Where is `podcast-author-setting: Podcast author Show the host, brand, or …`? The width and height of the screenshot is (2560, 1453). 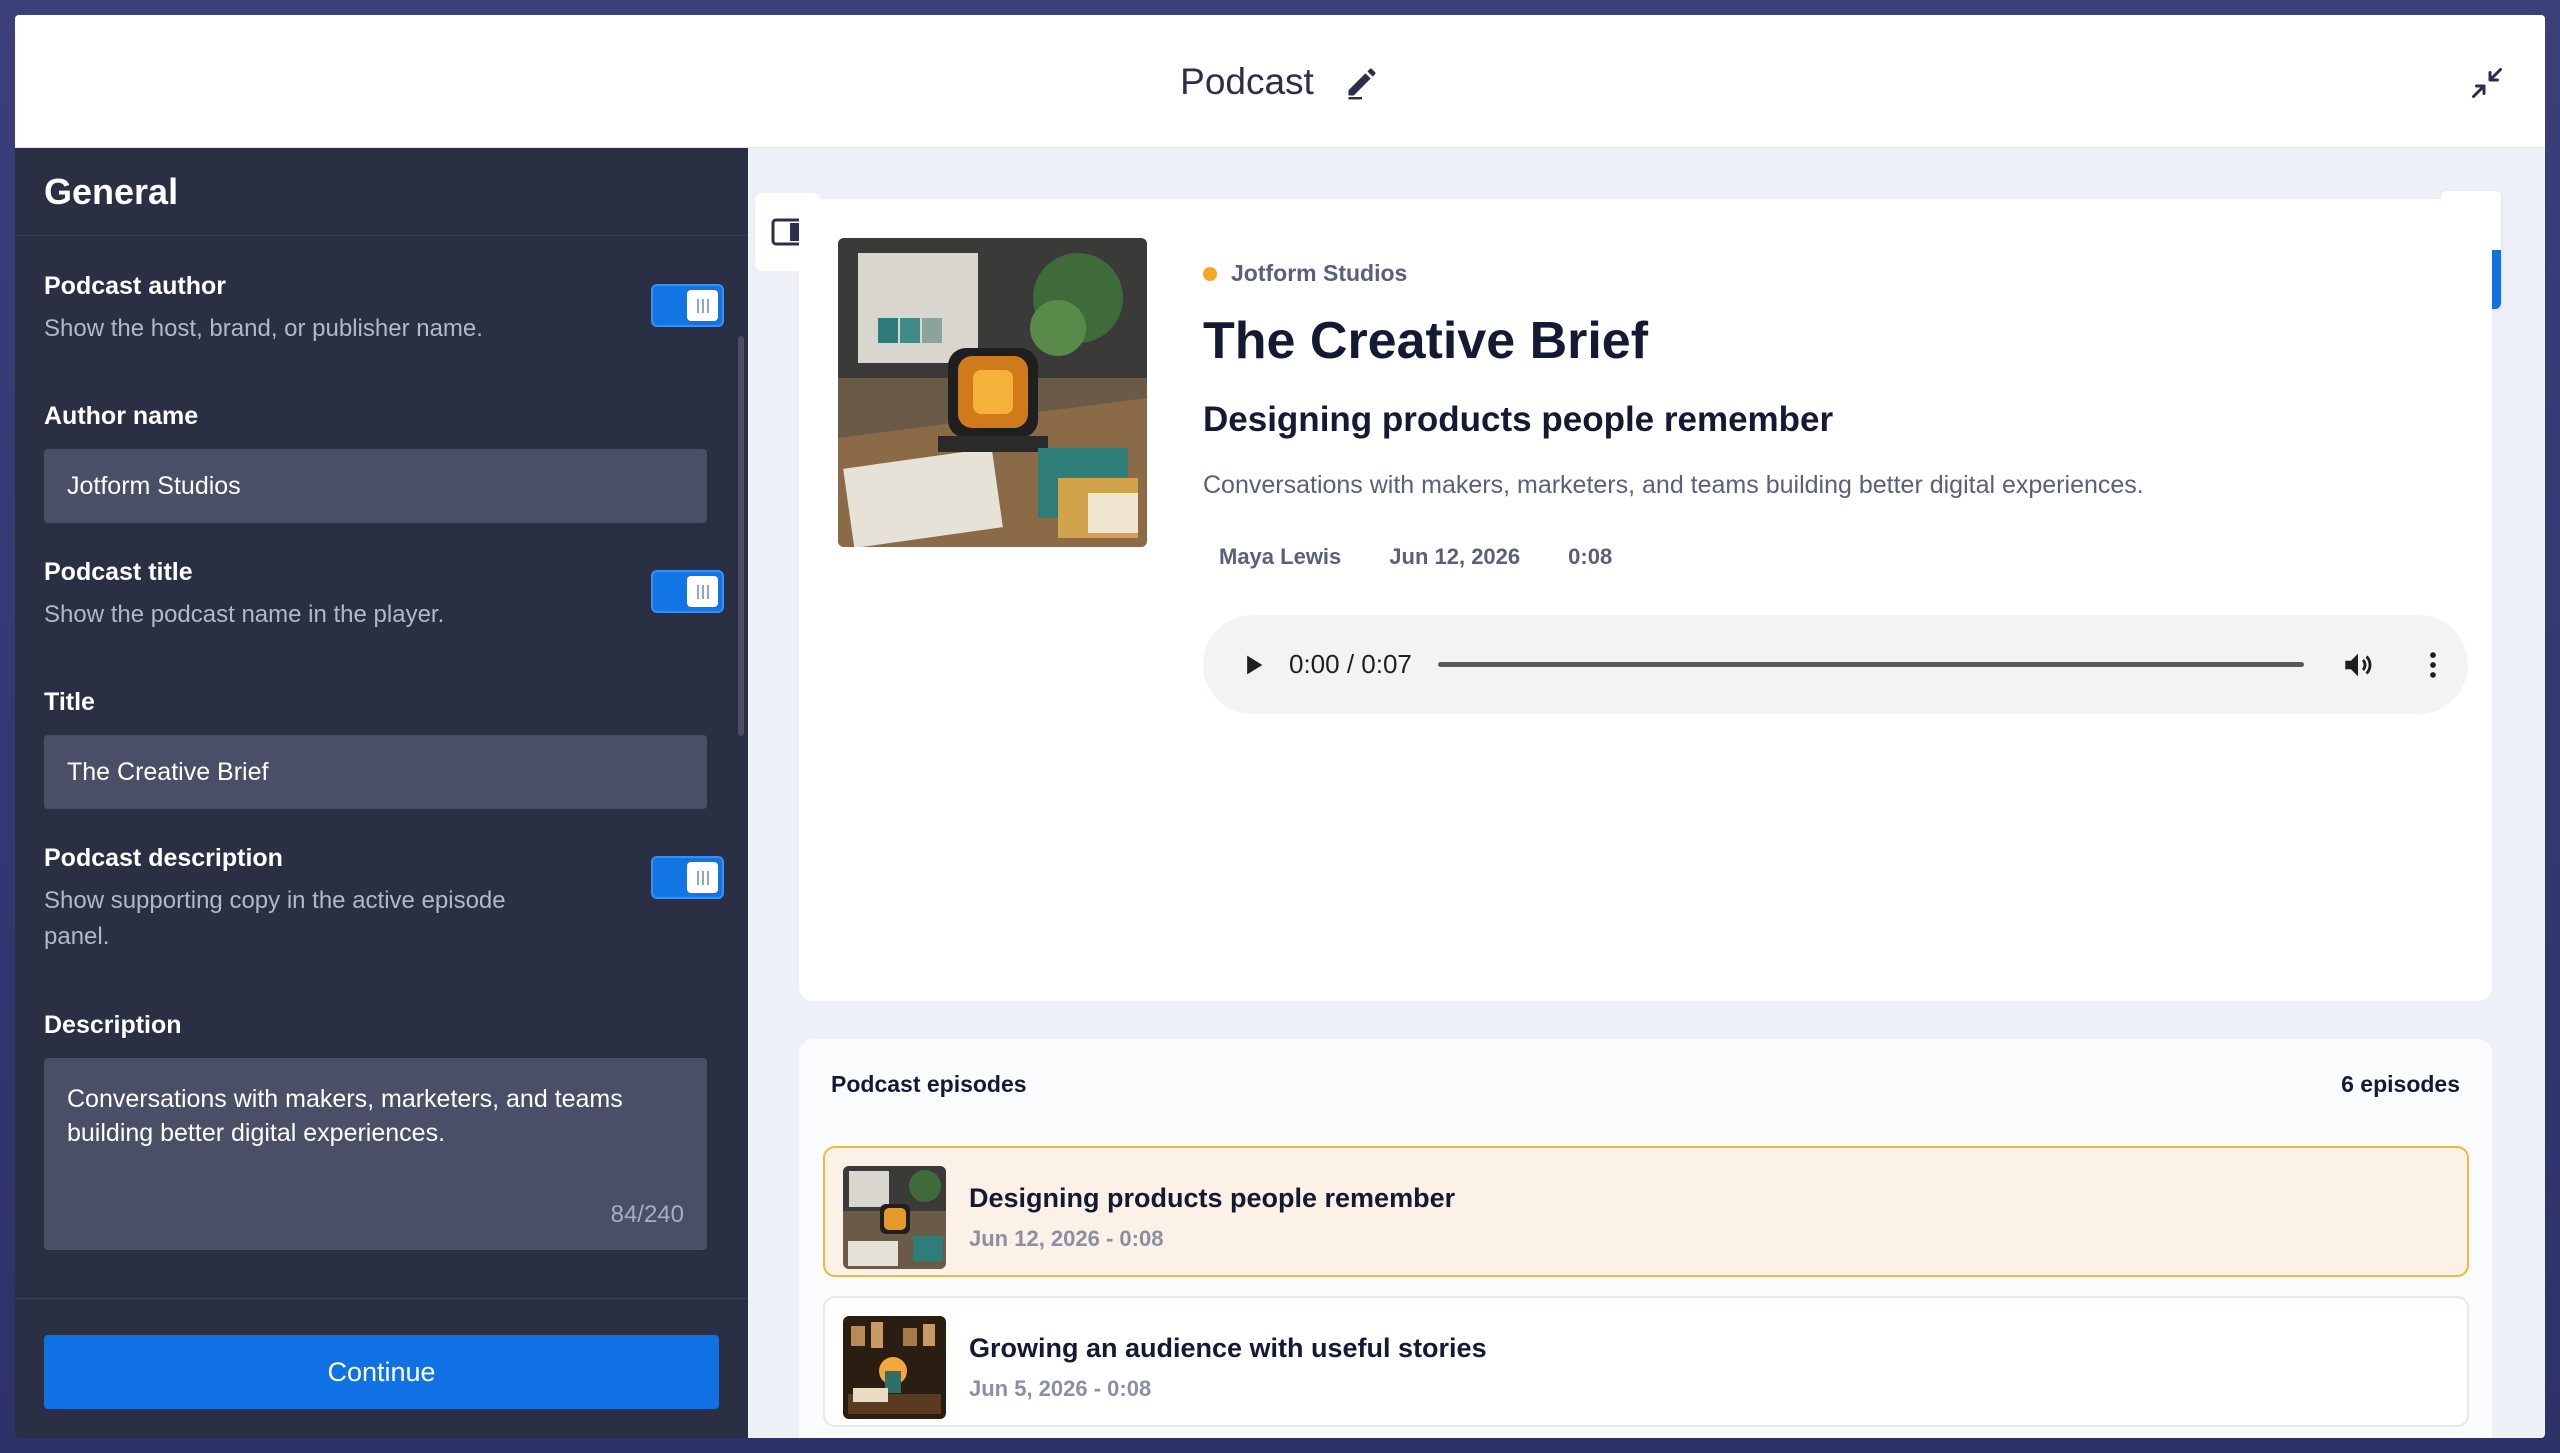
podcast-author-setting: Podcast author Show the host, brand, or … is located at coordinates (384, 309).